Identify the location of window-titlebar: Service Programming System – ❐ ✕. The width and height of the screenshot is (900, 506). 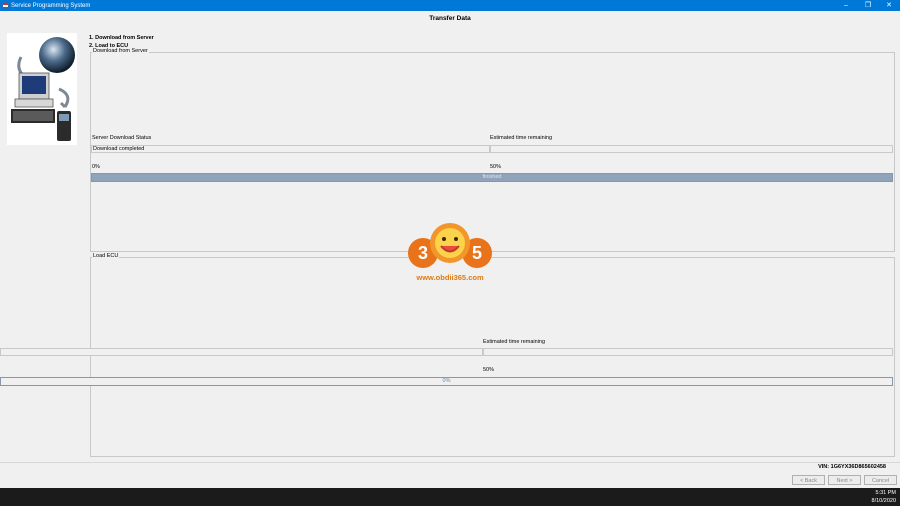
(450, 5).